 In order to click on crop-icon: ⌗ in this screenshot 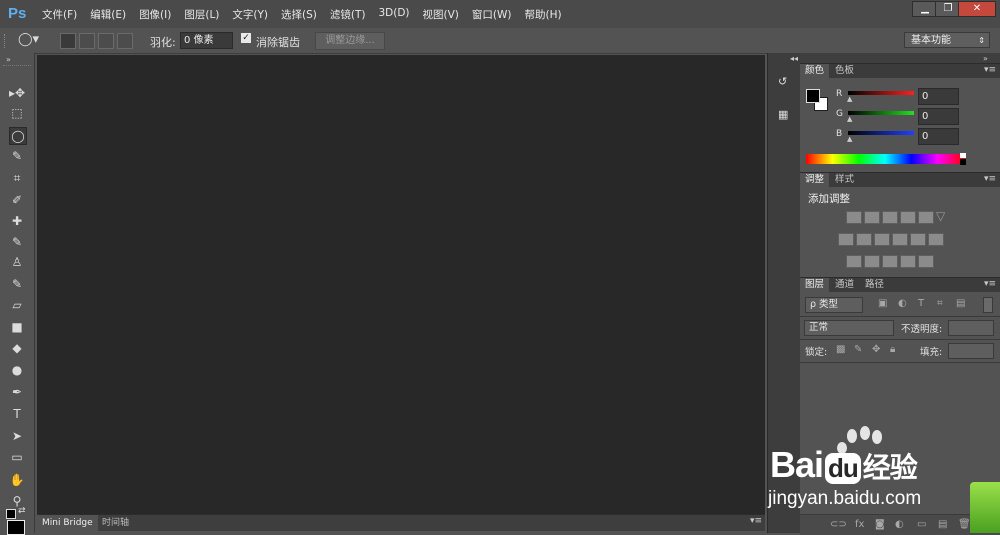, I will do `click(17, 178)`.